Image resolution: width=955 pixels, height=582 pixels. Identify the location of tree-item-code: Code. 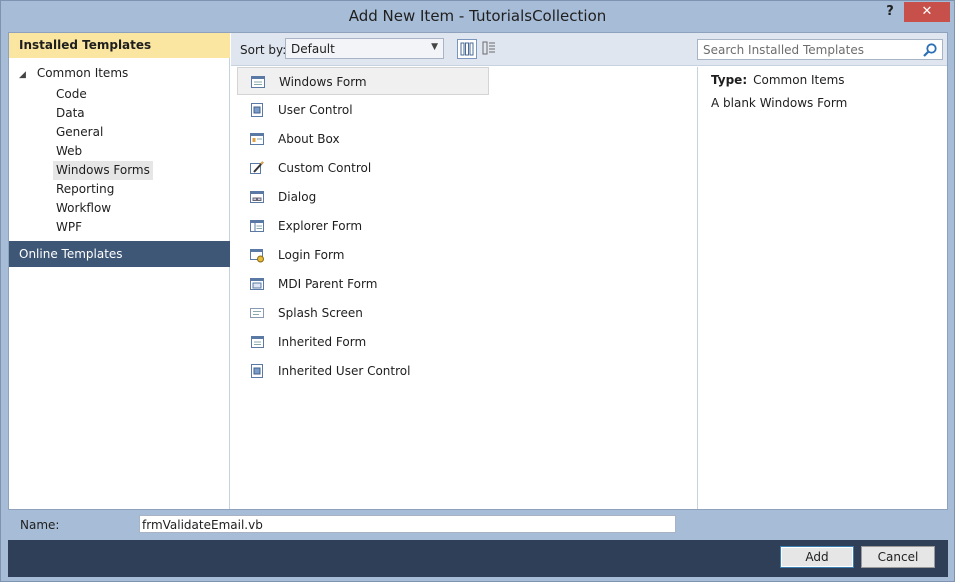
(71, 94).